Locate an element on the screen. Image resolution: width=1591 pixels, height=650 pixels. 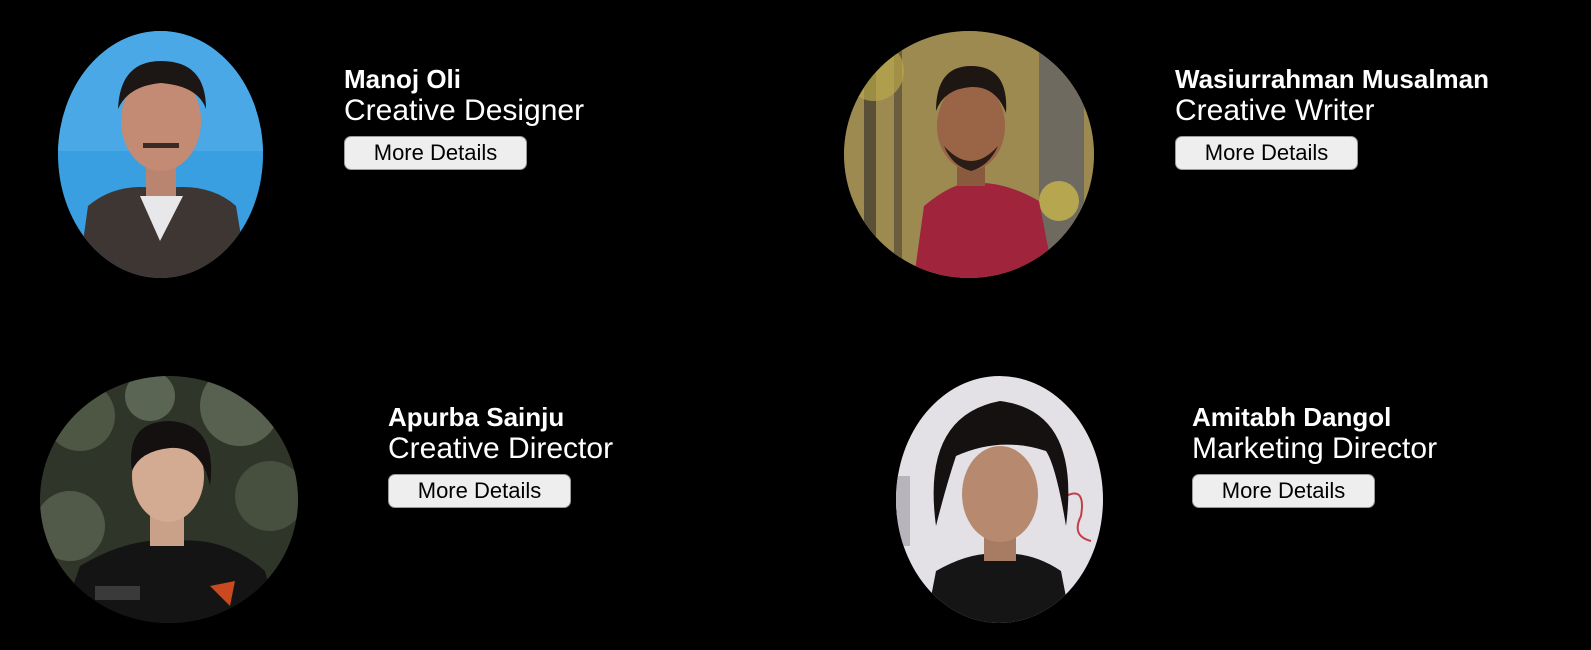
member-name: Manoj Oli is located at coordinates (402, 79).